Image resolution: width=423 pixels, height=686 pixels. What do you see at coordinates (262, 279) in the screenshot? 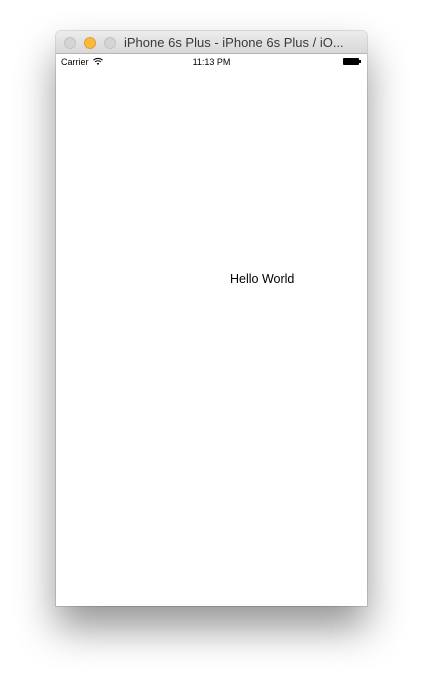
I see `hello-world-label: Hello World` at bounding box center [262, 279].